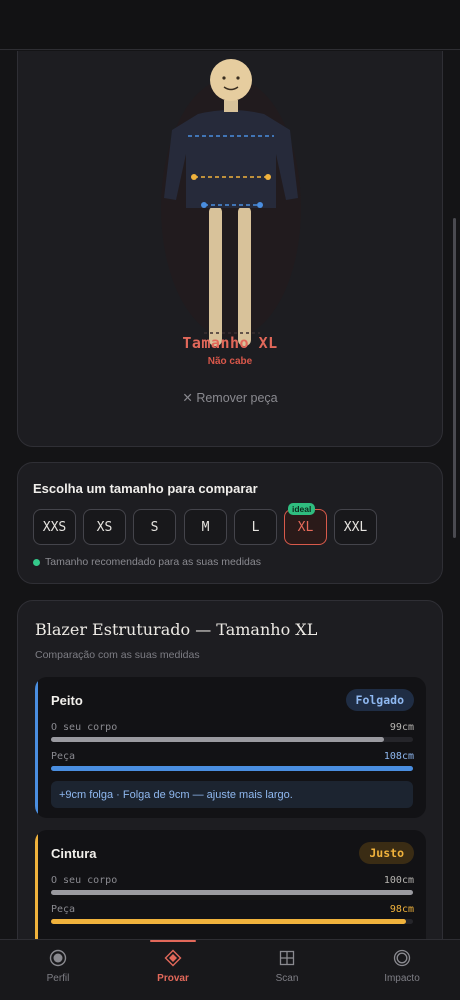  What do you see at coordinates (398, 880) in the screenshot?
I see `body-value: 100cm` at bounding box center [398, 880].